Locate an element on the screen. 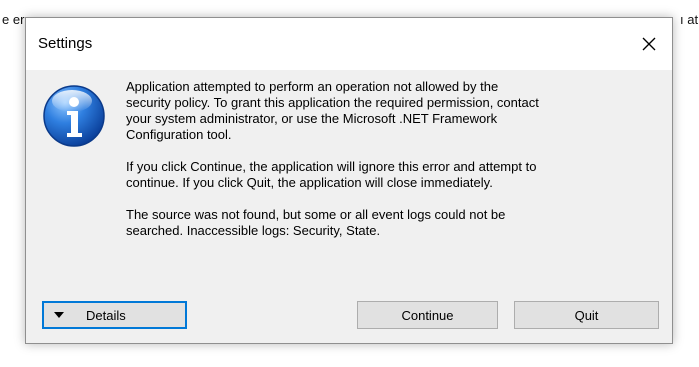 The width and height of the screenshot is (699, 367). quit-button: Quit is located at coordinates (586, 315).